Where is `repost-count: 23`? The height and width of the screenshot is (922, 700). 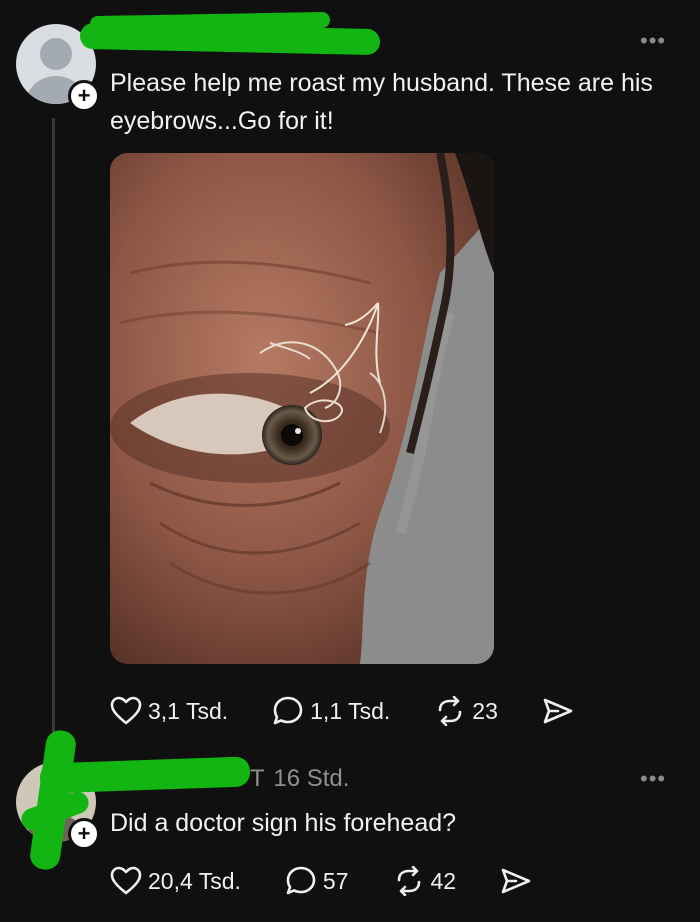 repost-count: 23 is located at coordinates (485, 710).